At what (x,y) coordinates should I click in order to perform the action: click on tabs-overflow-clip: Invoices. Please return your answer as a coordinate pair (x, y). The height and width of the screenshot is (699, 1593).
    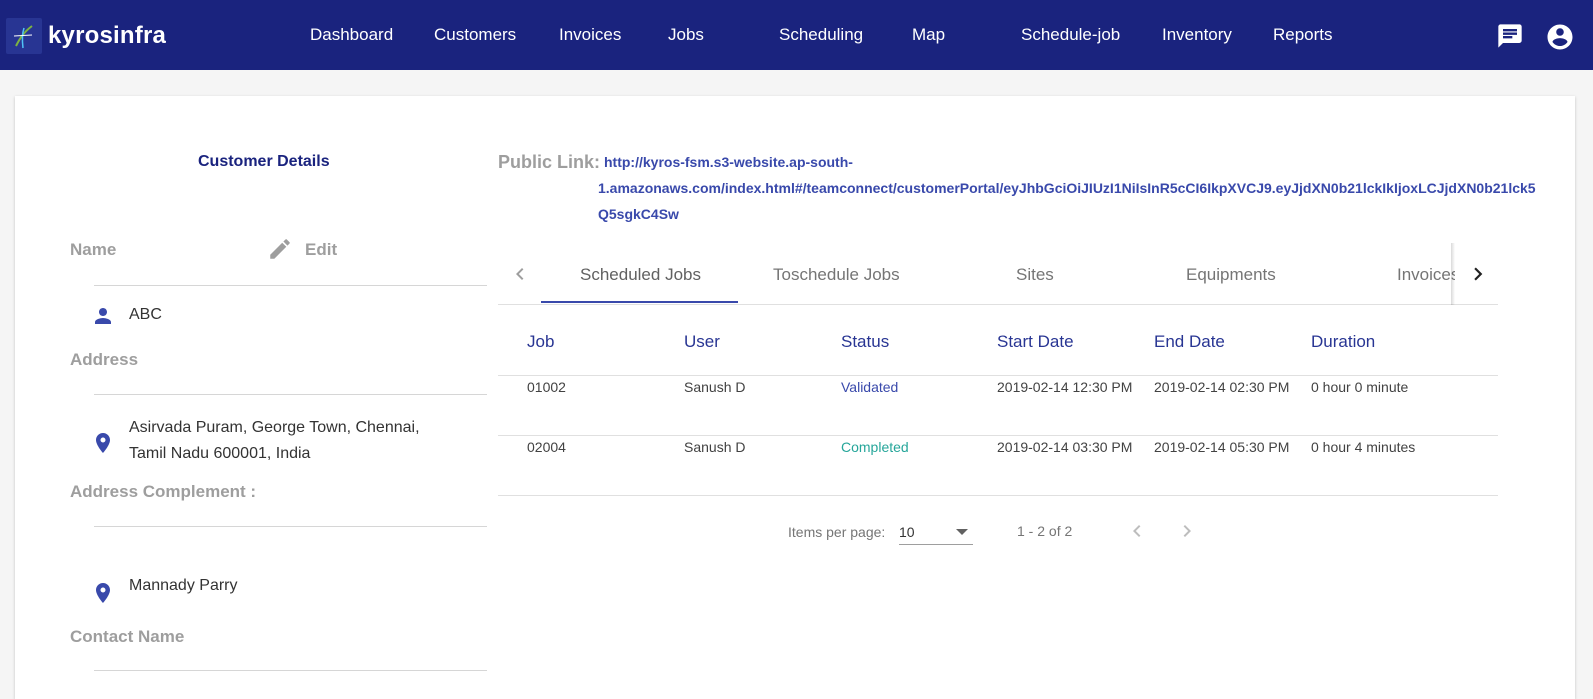
    Looking at the image, I should click on (1396, 274).